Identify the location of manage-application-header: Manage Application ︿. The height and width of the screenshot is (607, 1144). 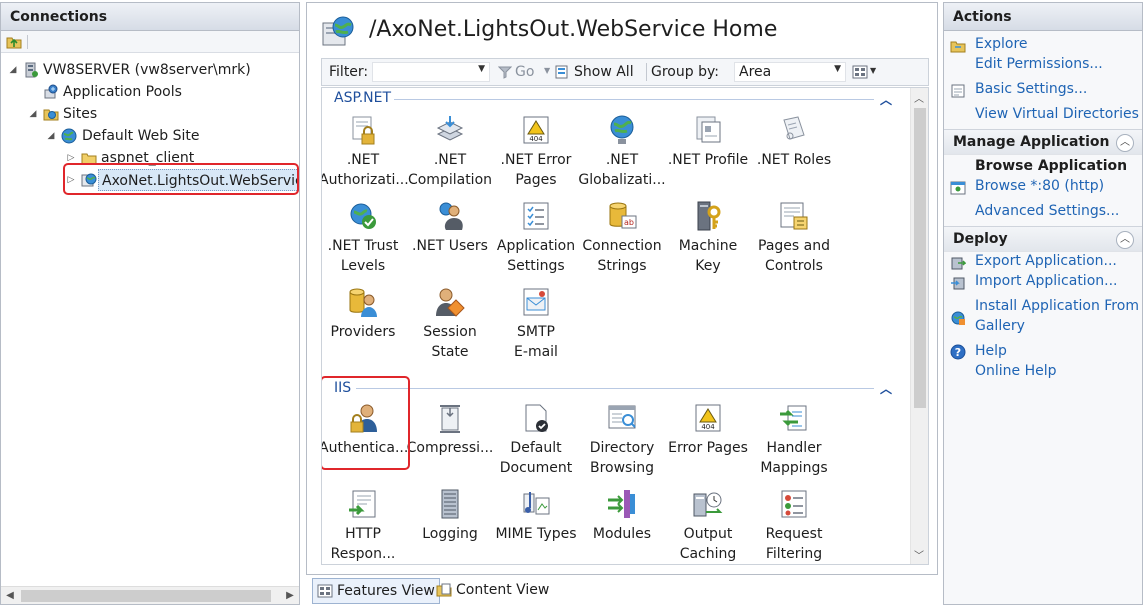
(1043, 142).